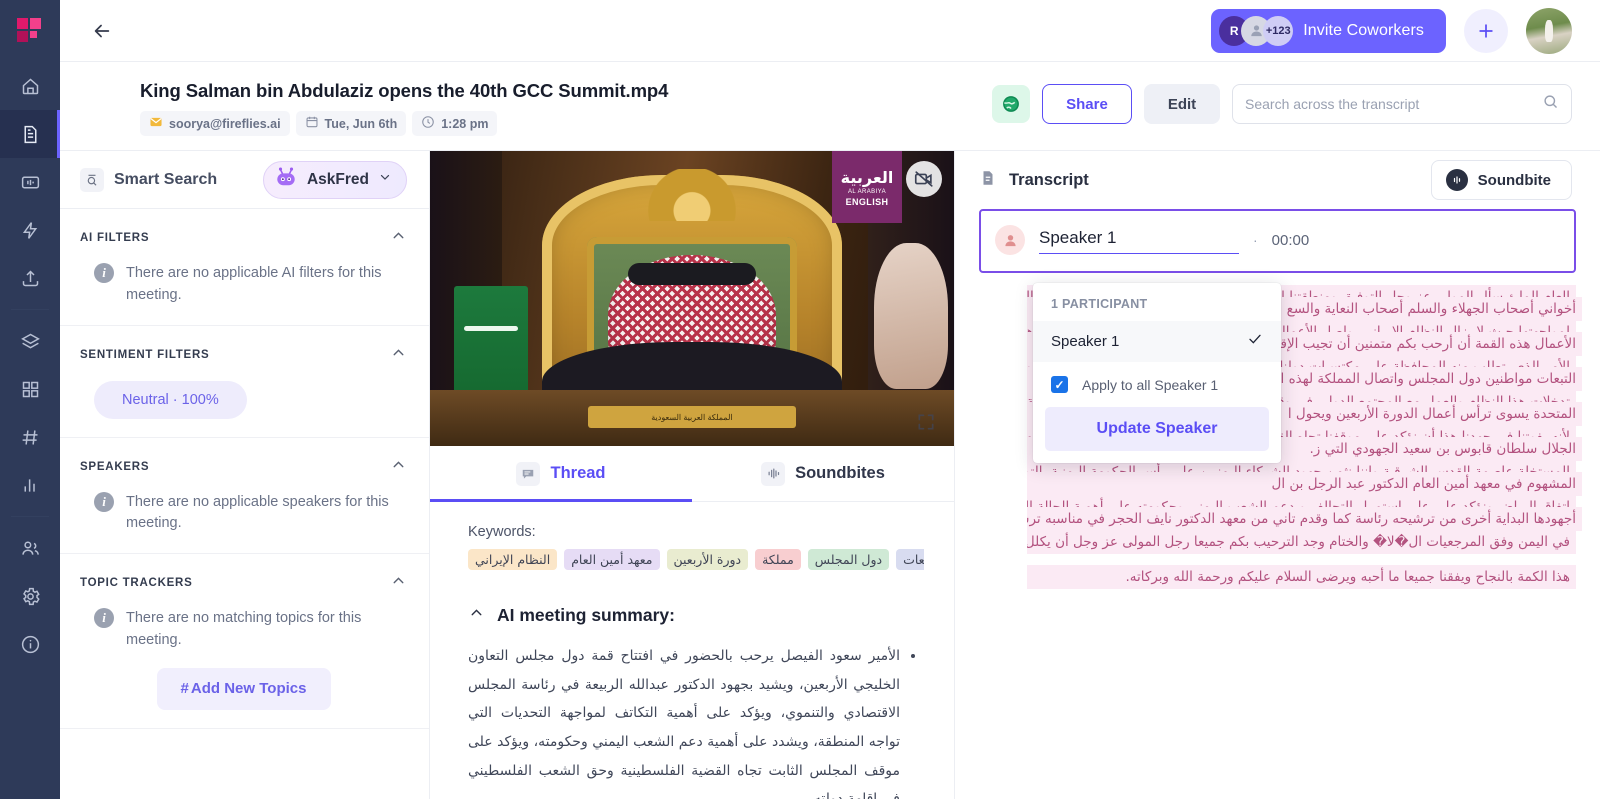 This screenshot has height=799, width=1600. What do you see at coordinates (1157, 429) in the screenshot?
I see `update-speaker-button: Update Speaker` at bounding box center [1157, 429].